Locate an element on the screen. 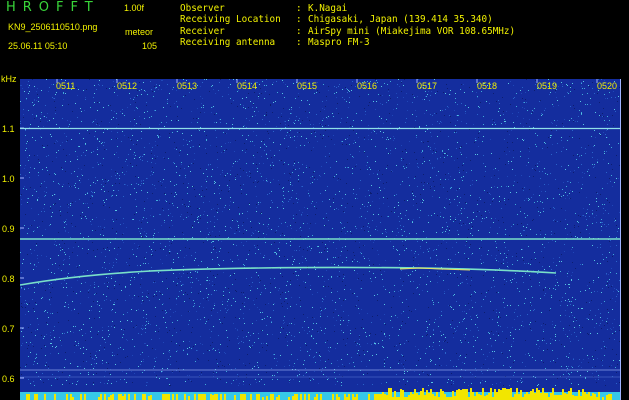 Image resolution: width=629 pixels, height=400 pixels. info-value: K.Nagai is located at coordinates (328, 8).